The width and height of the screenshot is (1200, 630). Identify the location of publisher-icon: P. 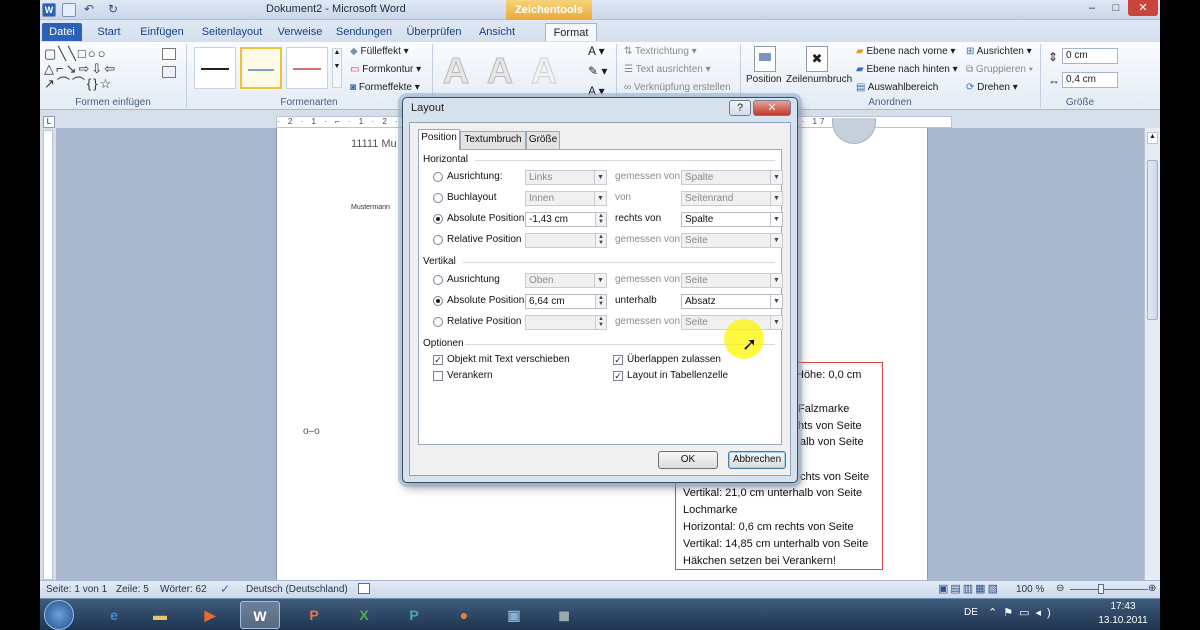
(414, 615).